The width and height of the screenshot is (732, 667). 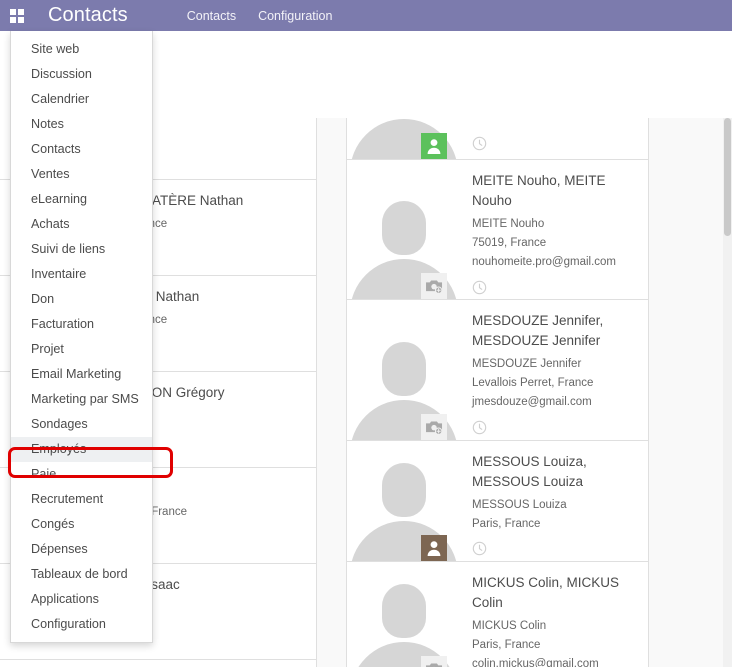 What do you see at coordinates (81, 399) in the screenshot?
I see `menu-item-marketing-par-sms: Marketing par SMS` at bounding box center [81, 399].